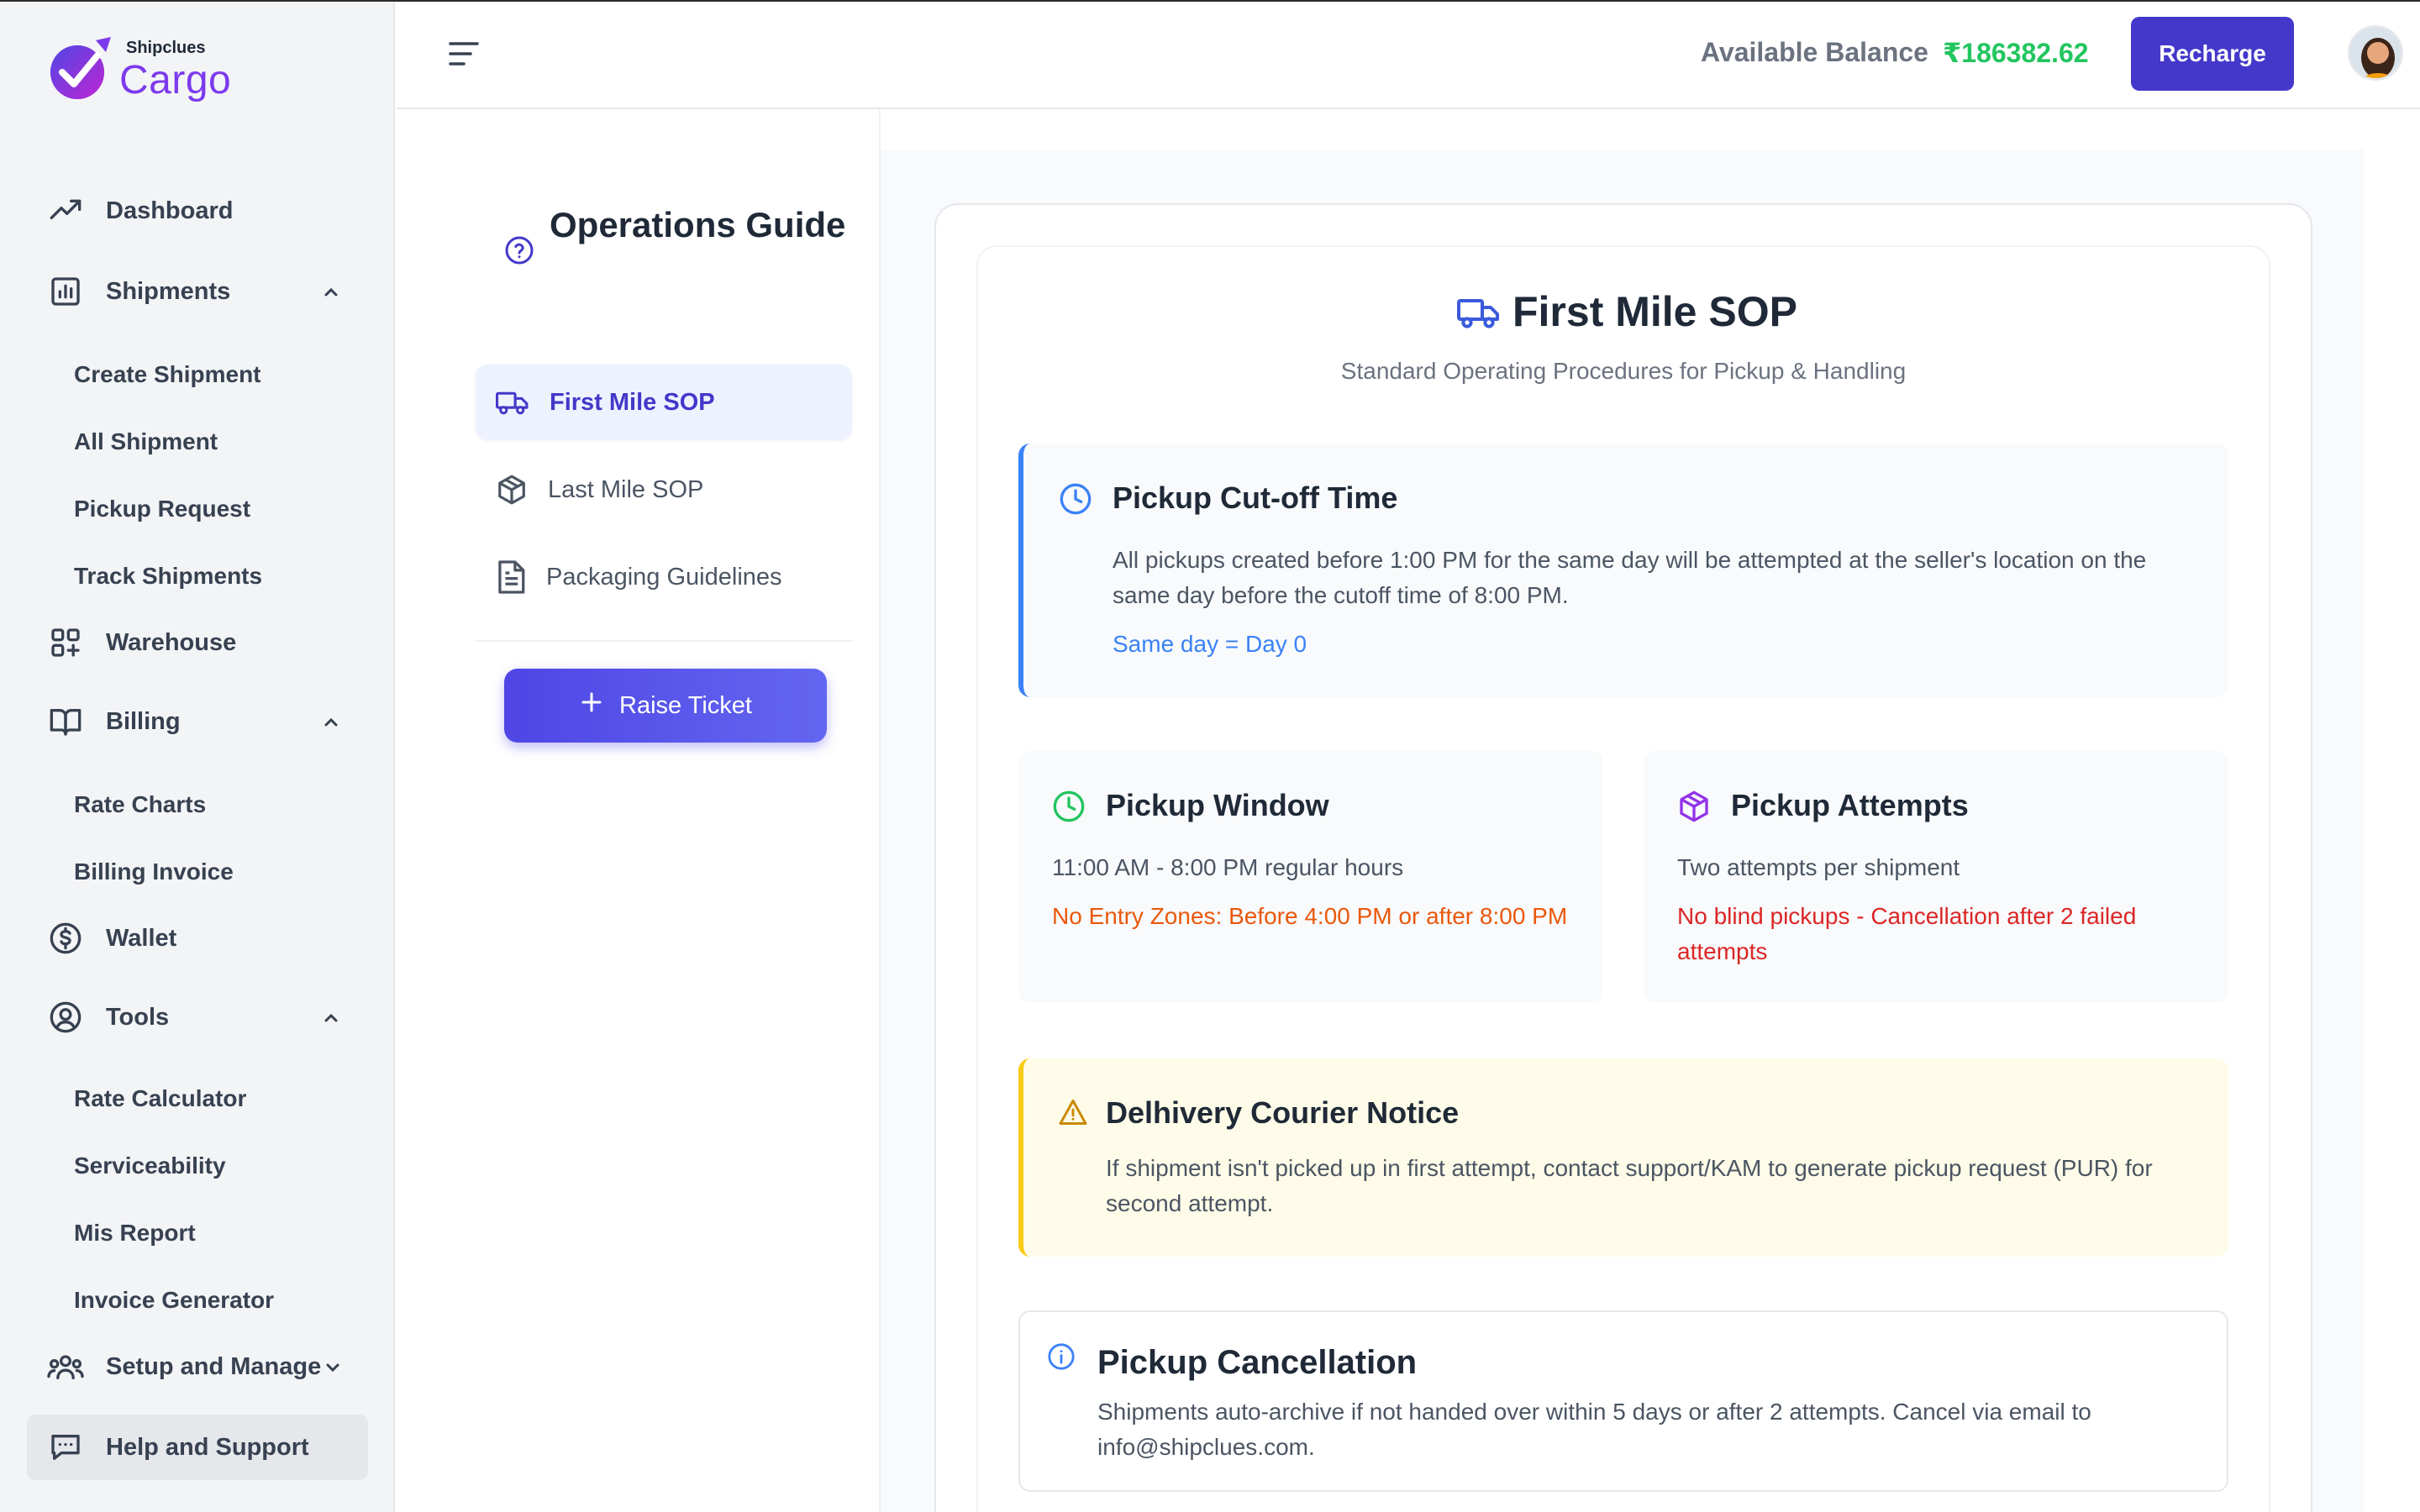 The width and height of the screenshot is (2420, 1512). Describe the element at coordinates (197, 938) in the screenshot. I see `sidebar-item-wallet: Wallet` at that location.